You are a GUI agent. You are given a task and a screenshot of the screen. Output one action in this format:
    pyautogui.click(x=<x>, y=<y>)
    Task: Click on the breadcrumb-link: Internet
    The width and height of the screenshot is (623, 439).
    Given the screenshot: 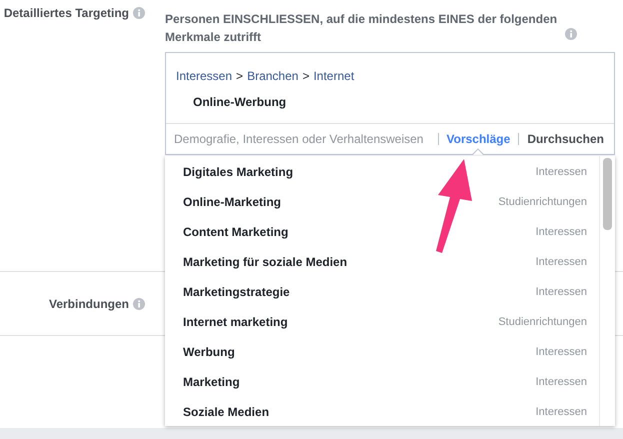 What is the action you would take?
    pyautogui.click(x=333, y=76)
    